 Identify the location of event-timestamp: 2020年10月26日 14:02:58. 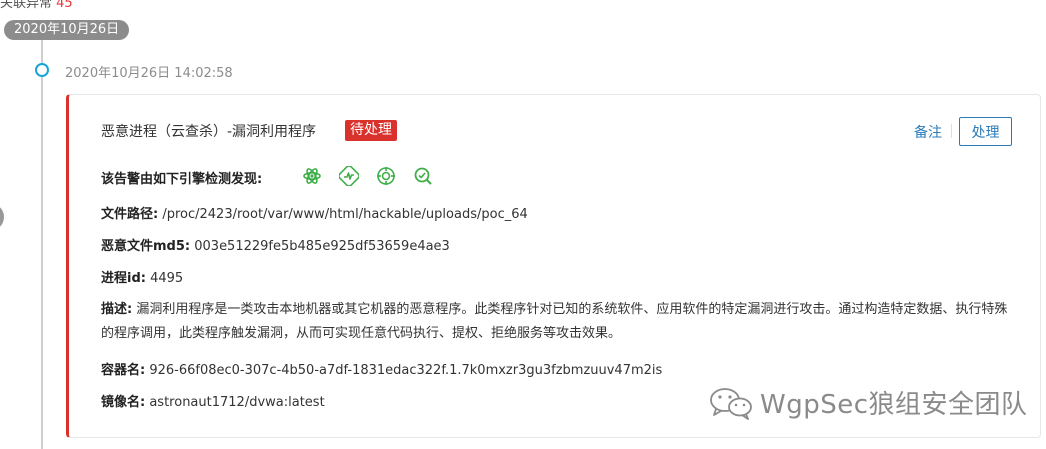
(149, 73).